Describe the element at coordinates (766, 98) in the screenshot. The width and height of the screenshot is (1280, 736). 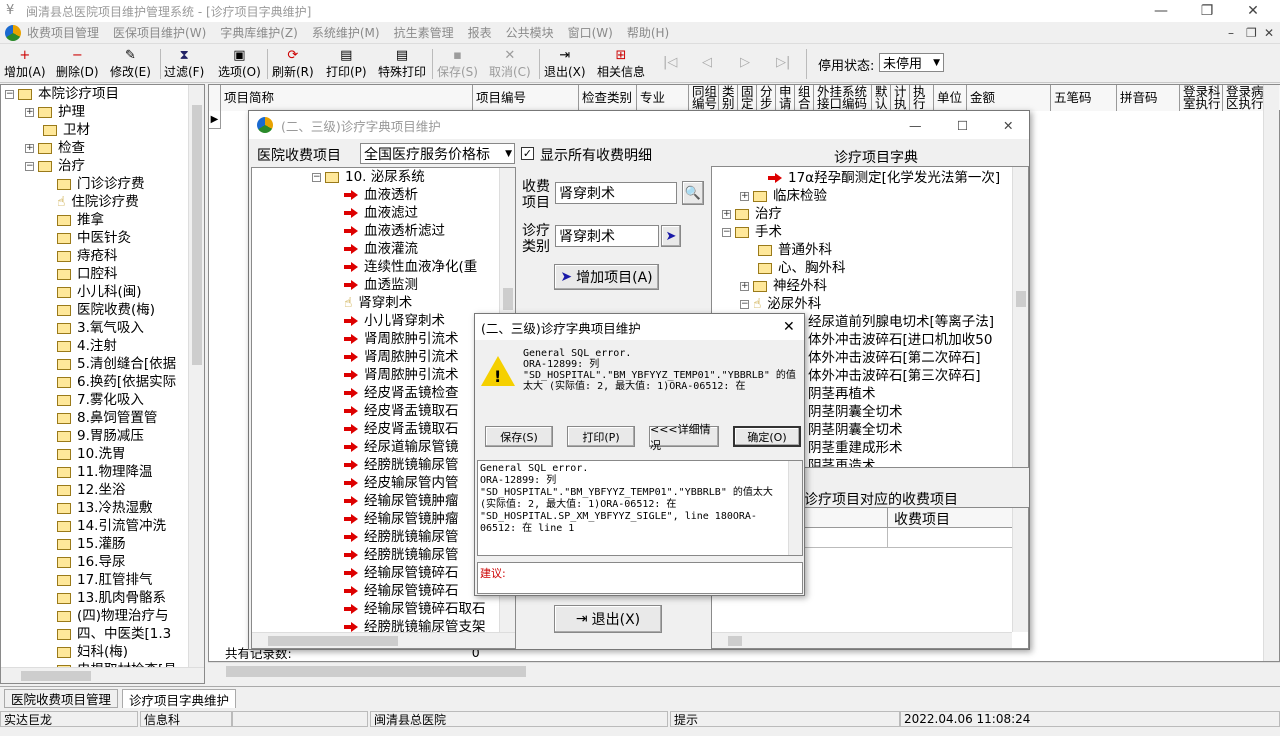
I see `col-step: 分步` at that location.